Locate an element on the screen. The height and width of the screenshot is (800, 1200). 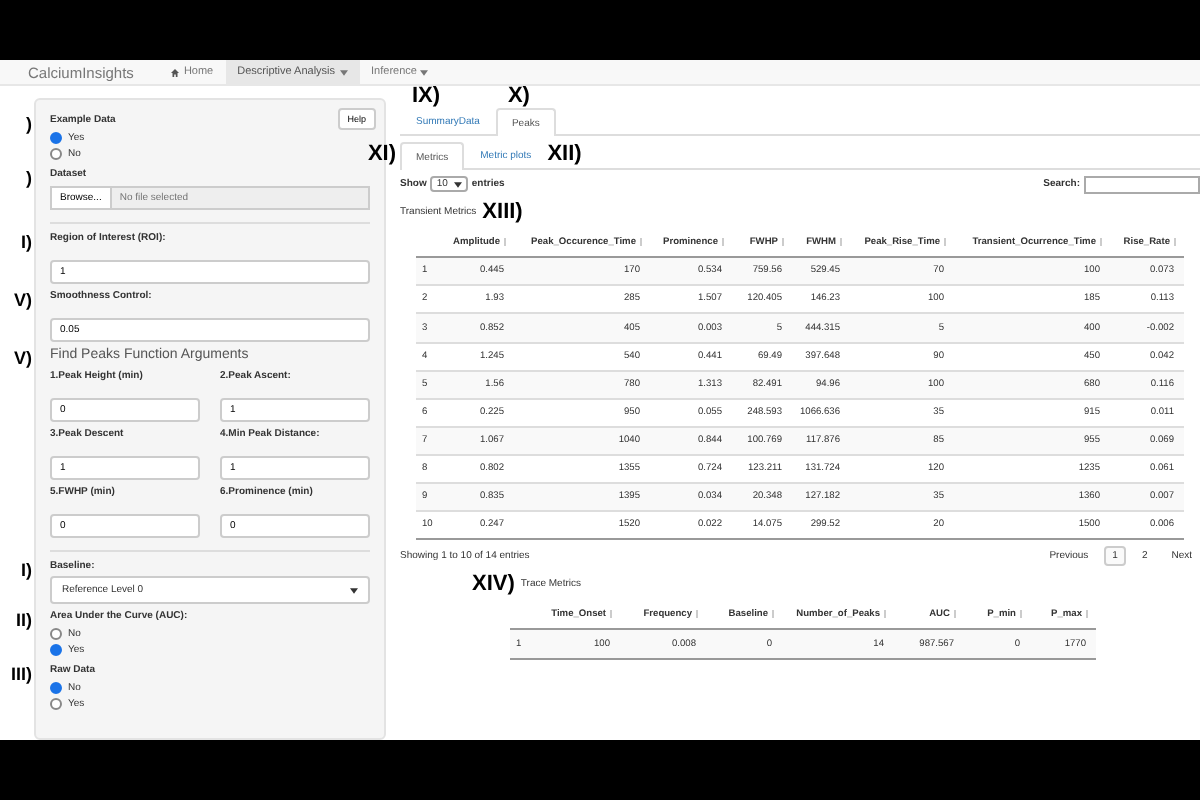
annotation-label: XII) is located at coordinates (564, 154).